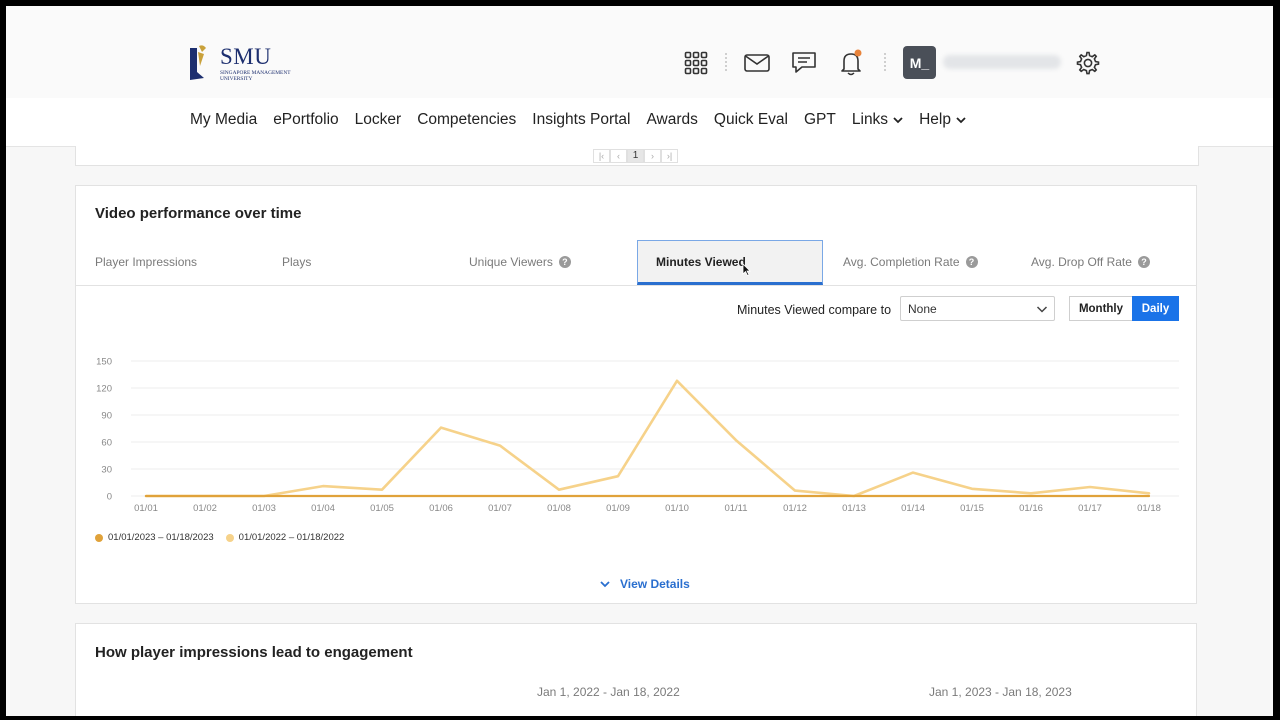  I want to click on x-tick-label: 01/17, so click(1090, 508).